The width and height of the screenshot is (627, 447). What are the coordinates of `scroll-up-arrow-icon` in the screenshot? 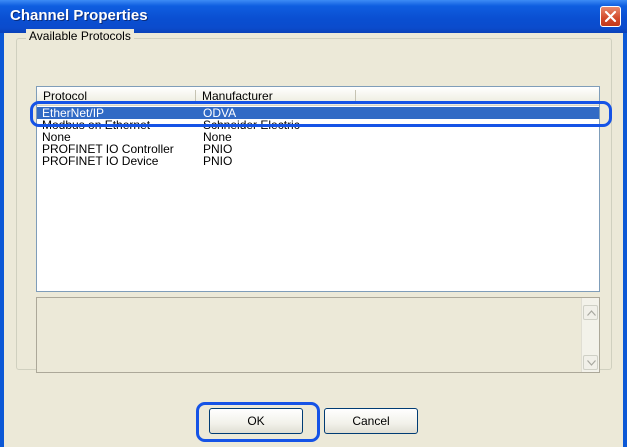 It's located at (591, 313).